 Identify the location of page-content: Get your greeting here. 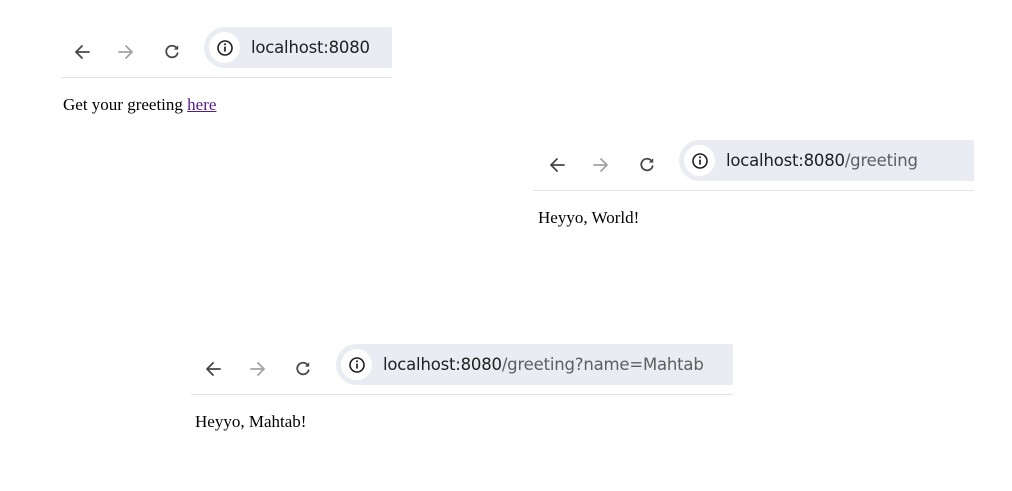
(139, 105).